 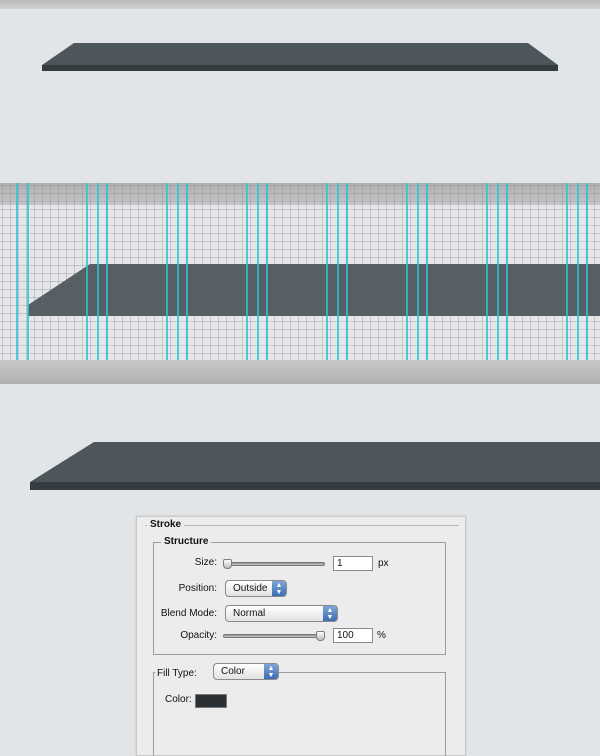 What do you see at coordinates (300, 4) in the screenshot?
I see `top-strip` at bounding box center [300, 4].